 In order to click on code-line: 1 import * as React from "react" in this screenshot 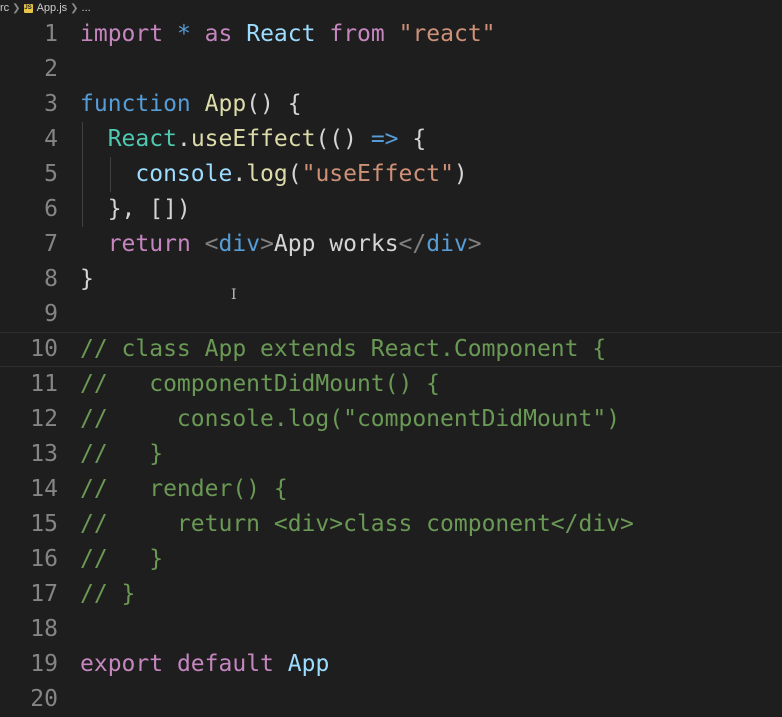, I will do `click(391, 34)`.